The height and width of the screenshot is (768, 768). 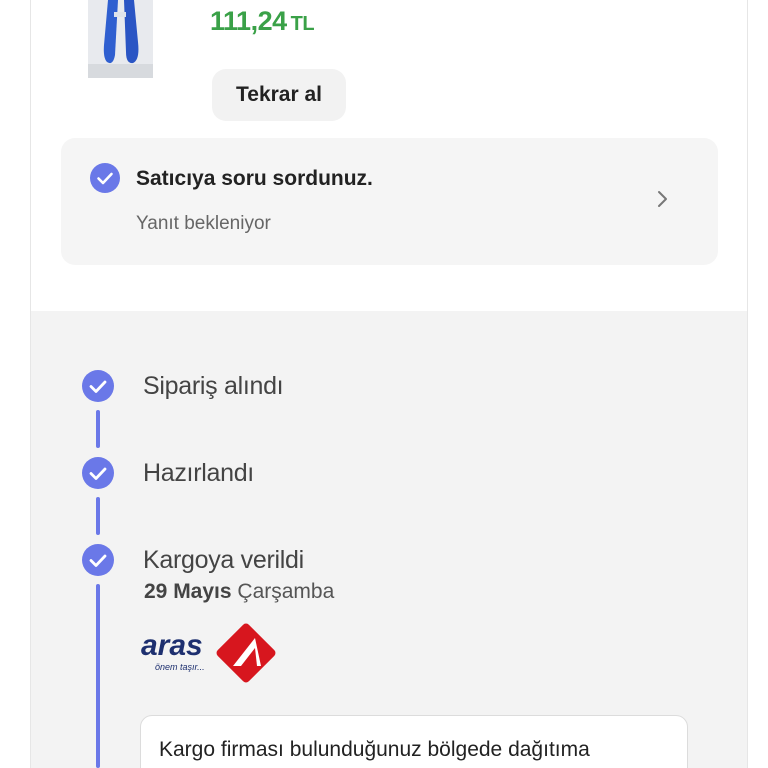 I want to click on chevron-right-icon, so click(x=662, y=199).